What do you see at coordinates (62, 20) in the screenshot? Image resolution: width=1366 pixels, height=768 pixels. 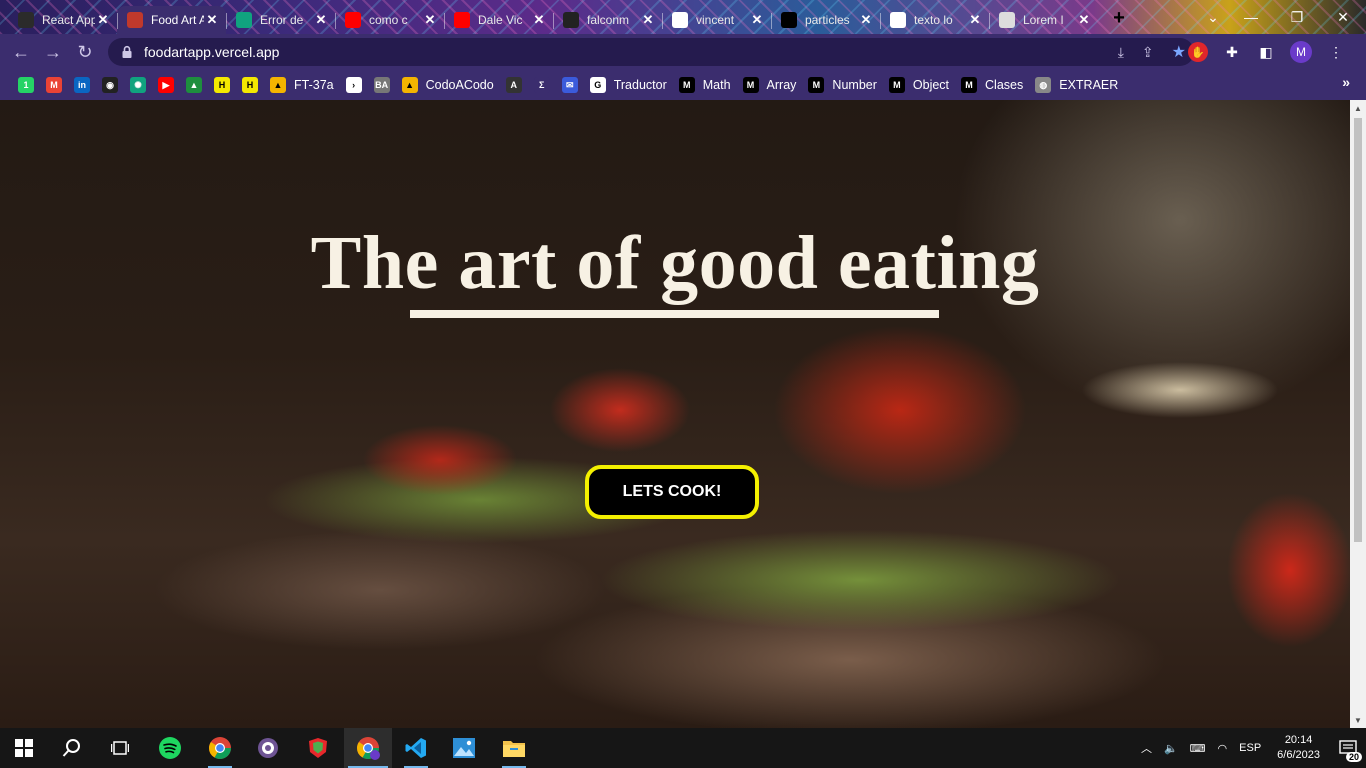 I see `browser-tab: React App ✕` at bounding box center [62, 20].